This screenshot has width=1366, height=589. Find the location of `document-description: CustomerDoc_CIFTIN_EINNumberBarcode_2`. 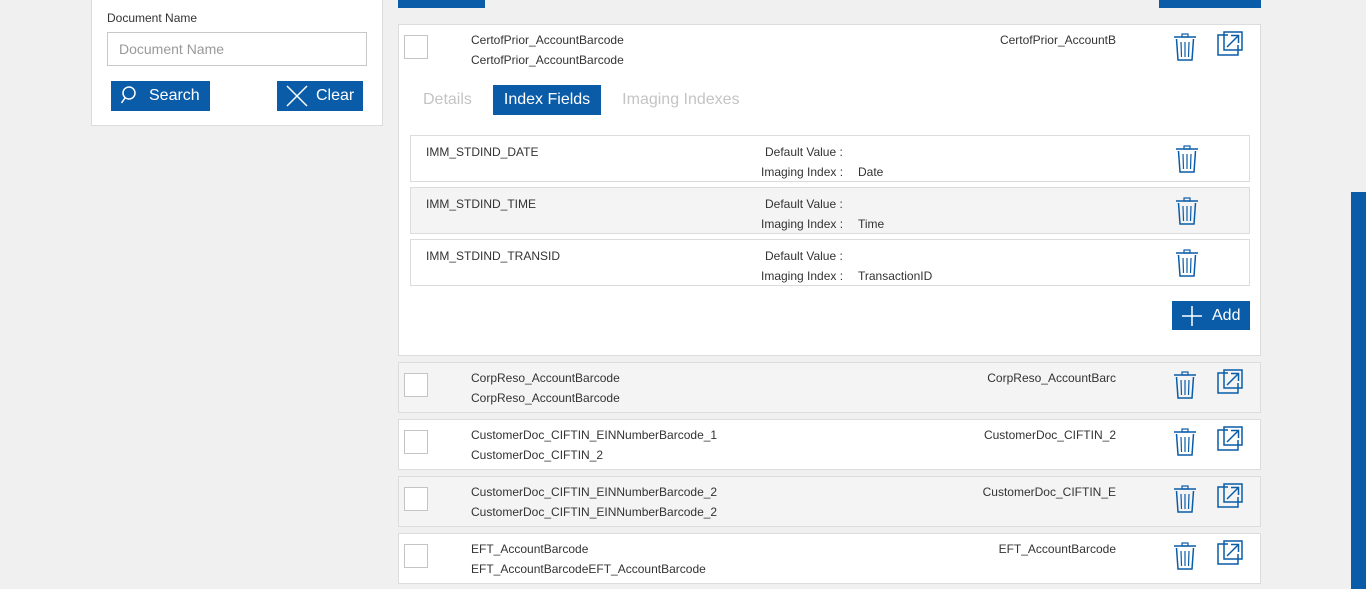

document-description: CustomerDoc_CIFTIN_EINNumberBarcode_2 is located at coordinates (594, 512).